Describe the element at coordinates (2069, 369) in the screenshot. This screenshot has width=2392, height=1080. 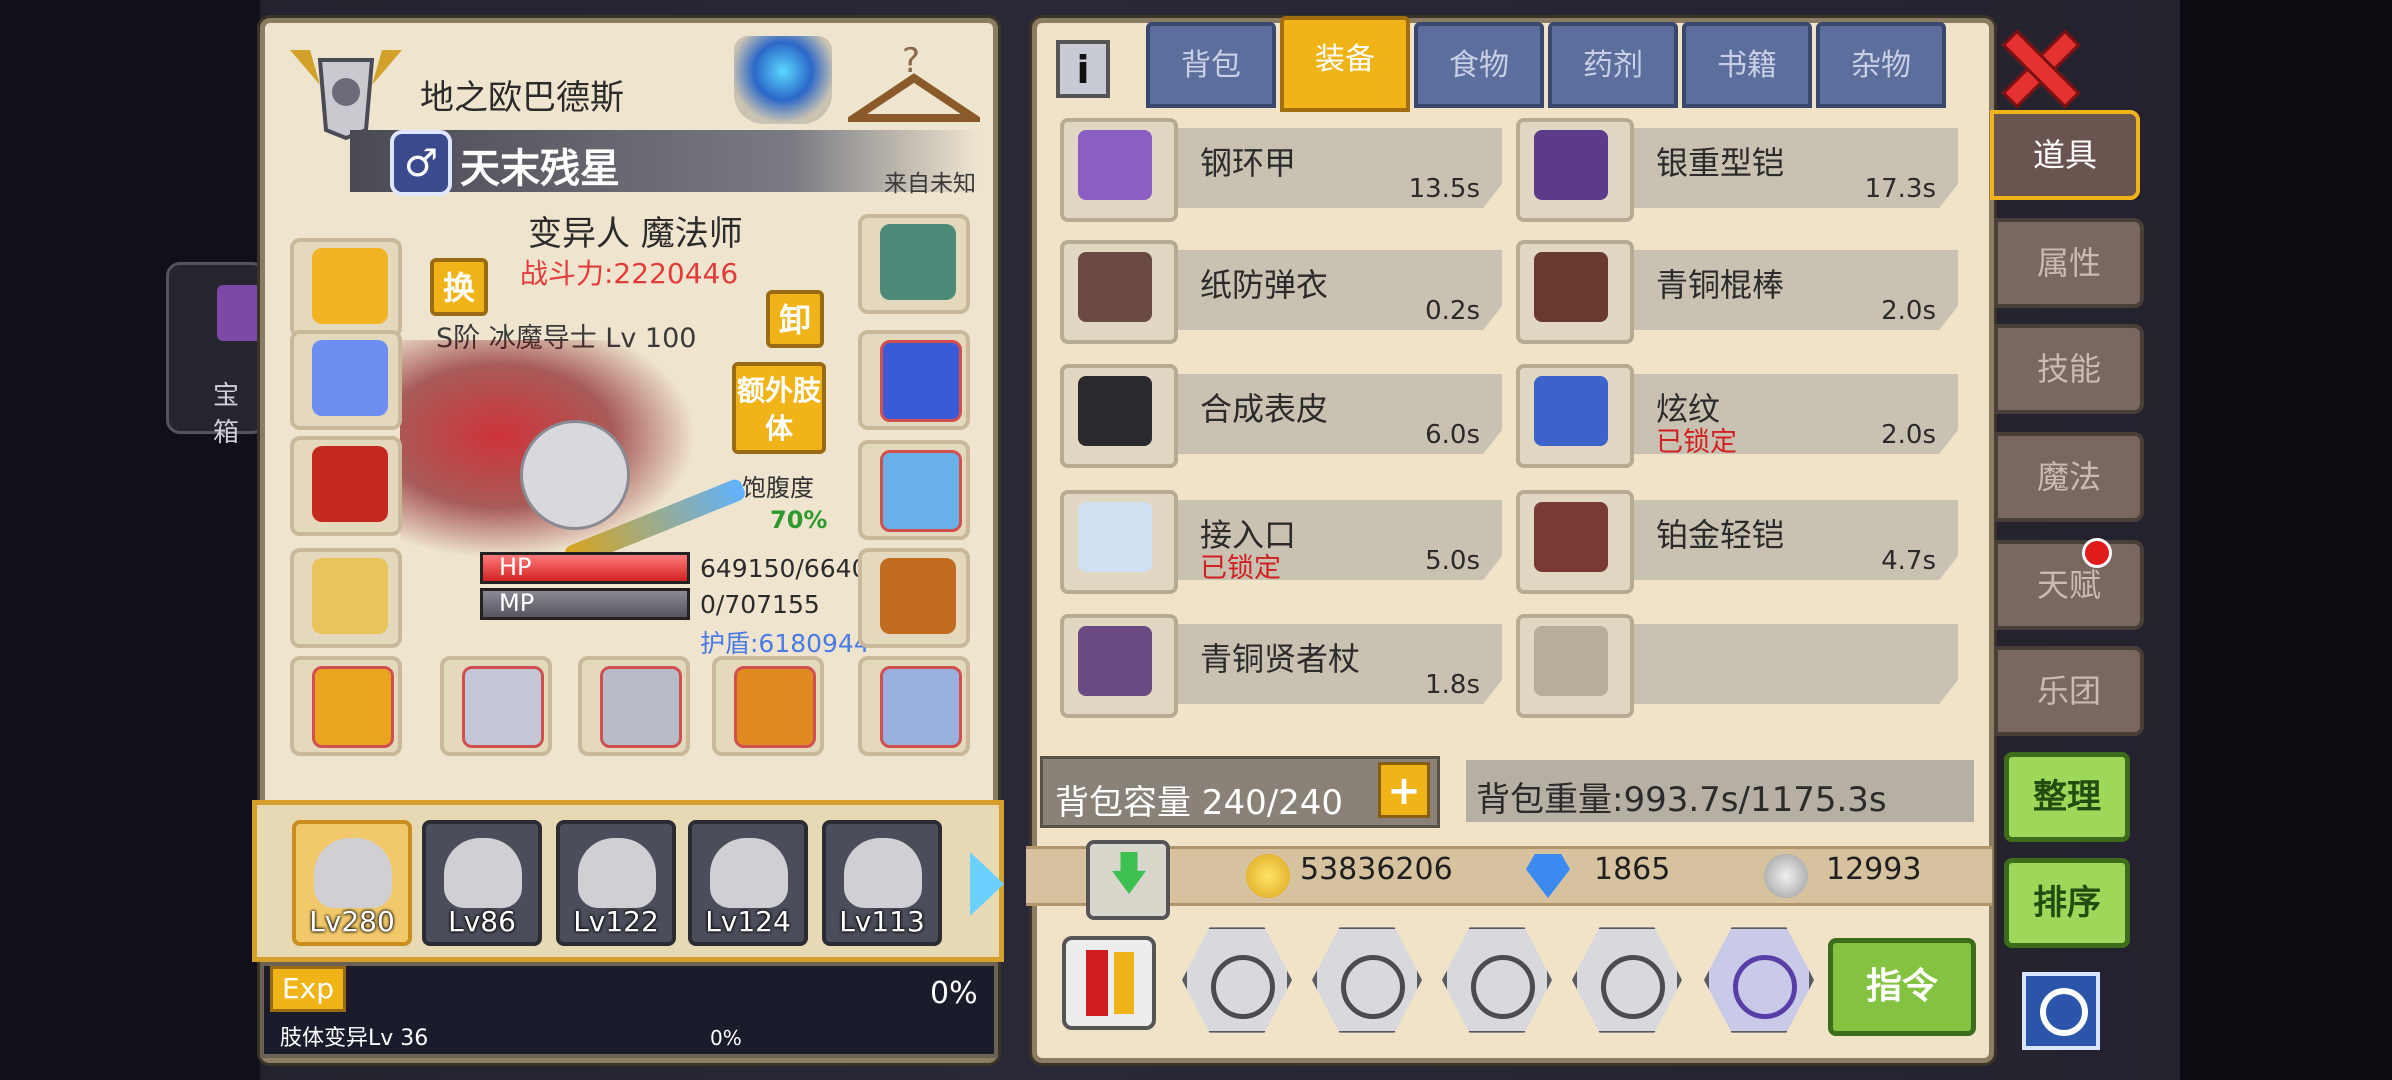
I see `side-tab-skills: 技能` at that location.